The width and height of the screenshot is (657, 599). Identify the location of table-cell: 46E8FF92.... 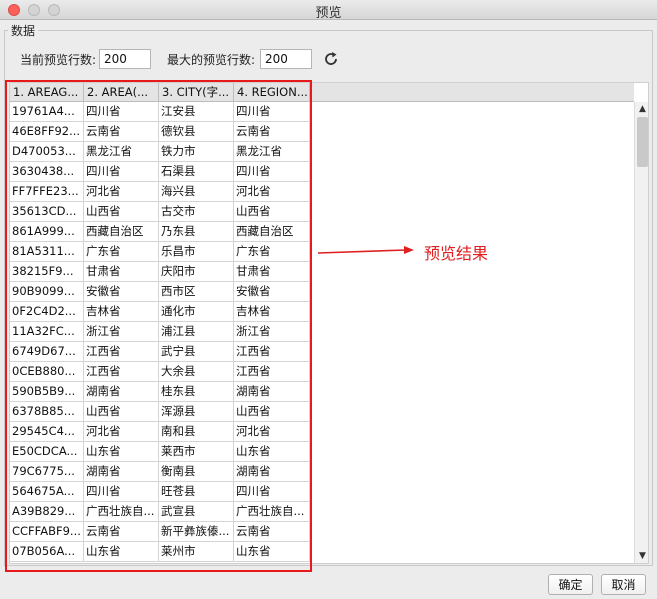
(47, 132).